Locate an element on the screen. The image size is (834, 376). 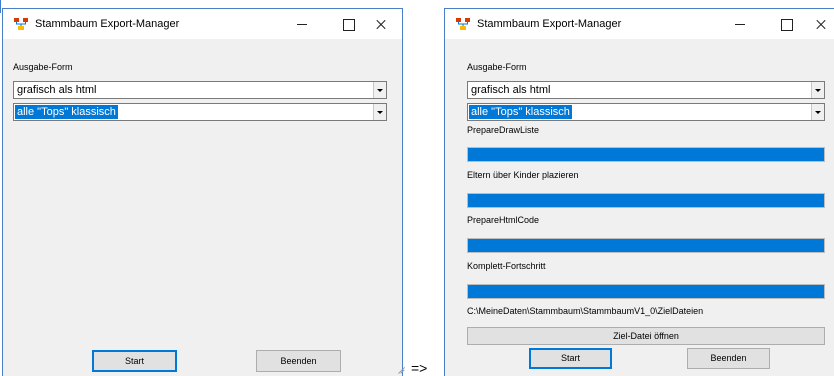
progress-bar-place-parents is located at coordinates (646, 200).